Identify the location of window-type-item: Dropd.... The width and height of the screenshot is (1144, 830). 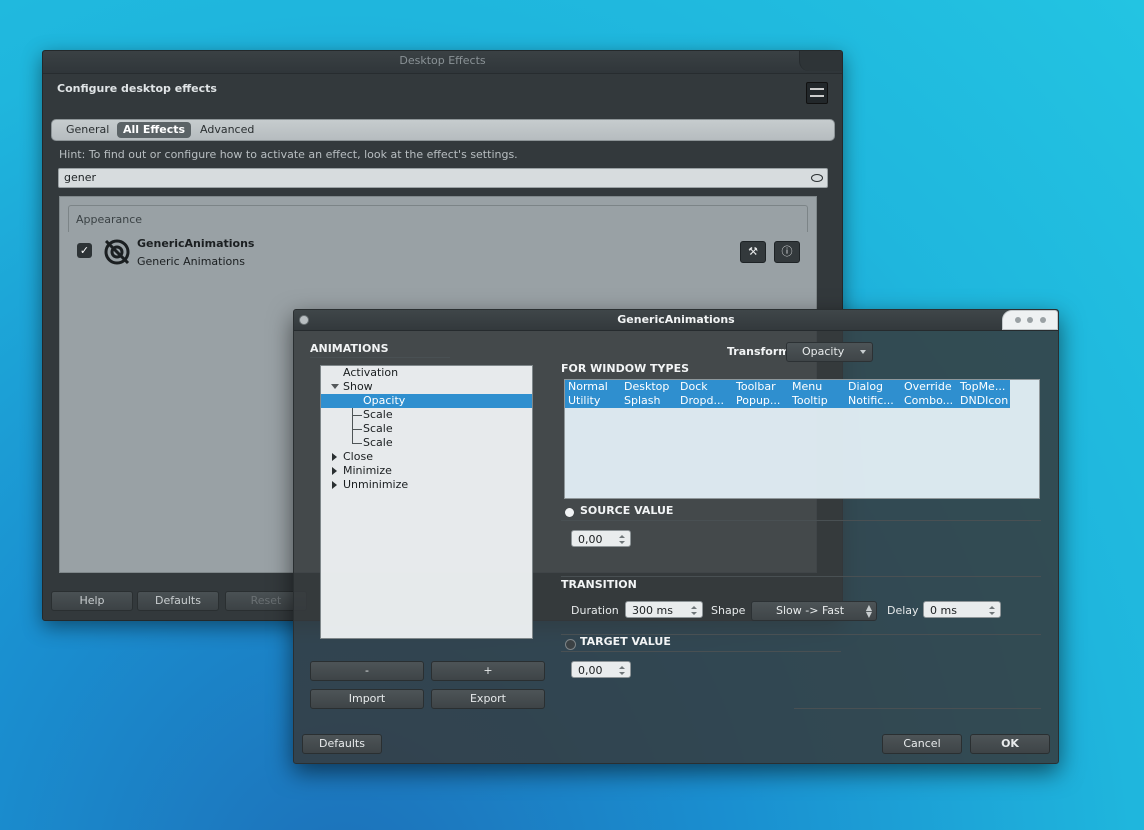
(706, 401).